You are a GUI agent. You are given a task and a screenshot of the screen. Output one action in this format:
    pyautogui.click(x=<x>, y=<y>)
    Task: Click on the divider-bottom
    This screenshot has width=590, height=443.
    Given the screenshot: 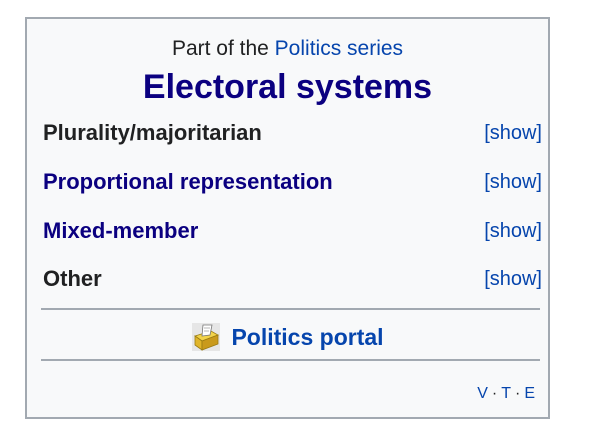 What is the action you would take?
    pyautogui.click(x=290, y=360)
    